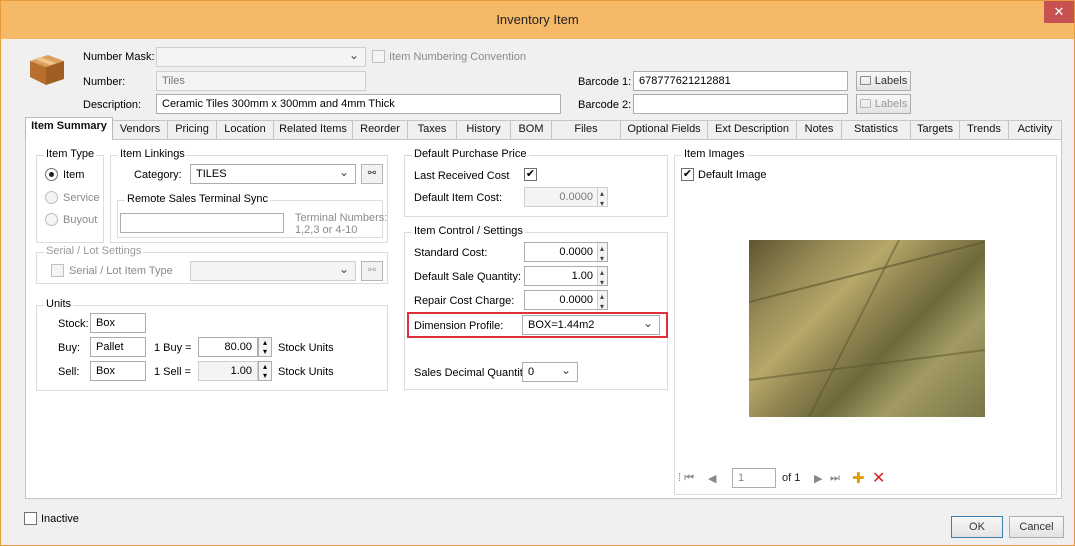  What do you see at coordinates (118, 347) in the screenshot?
I see `buy-unit-field: Pallet` at bounding box center [118, 347].